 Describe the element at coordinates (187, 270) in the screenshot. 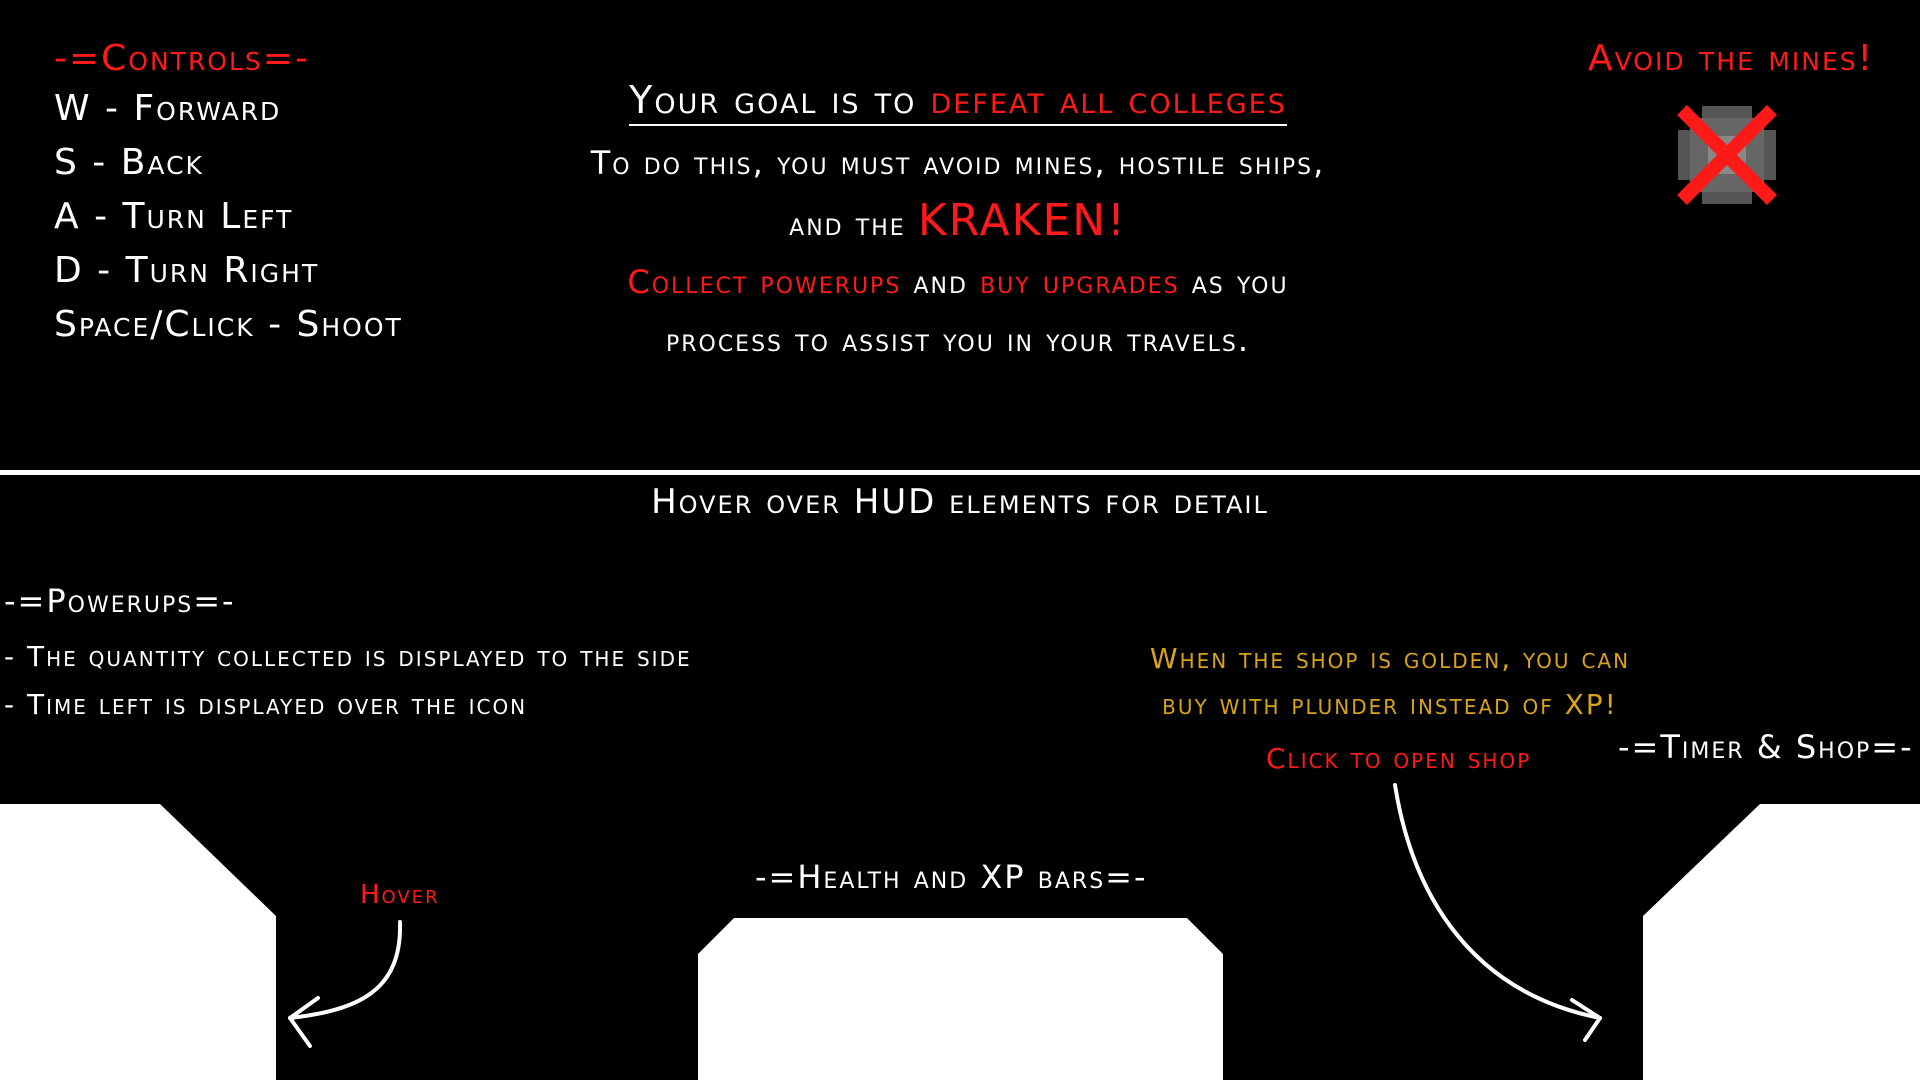

I see `control-turn-right: D - Turn Right` at that location.